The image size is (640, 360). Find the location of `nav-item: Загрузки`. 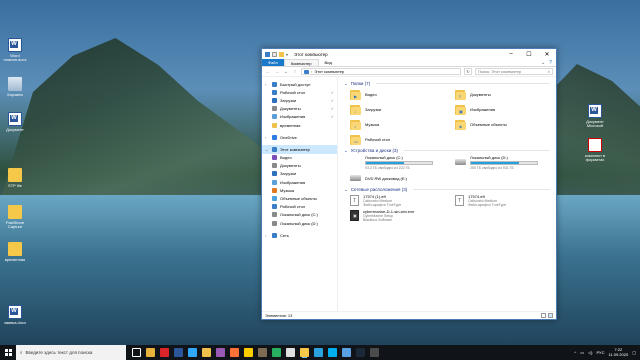

nav-item: Загрузки is located at coordinates (299, 174).